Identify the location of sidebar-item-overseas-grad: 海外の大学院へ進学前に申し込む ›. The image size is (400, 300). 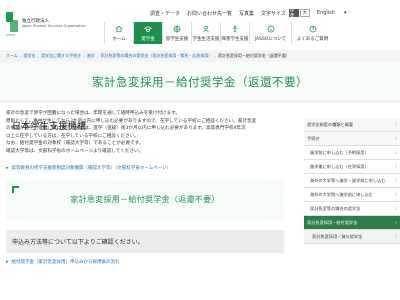
(352, 195).